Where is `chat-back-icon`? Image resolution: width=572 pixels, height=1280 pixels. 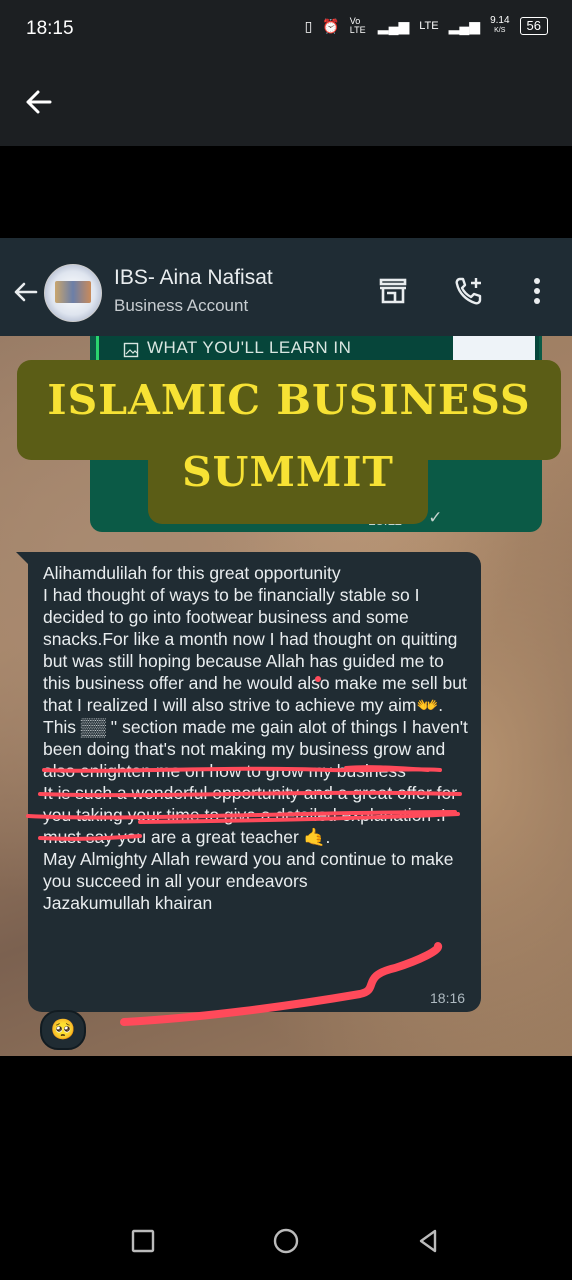 chat-back-icon is located at coordinates (26, 292).